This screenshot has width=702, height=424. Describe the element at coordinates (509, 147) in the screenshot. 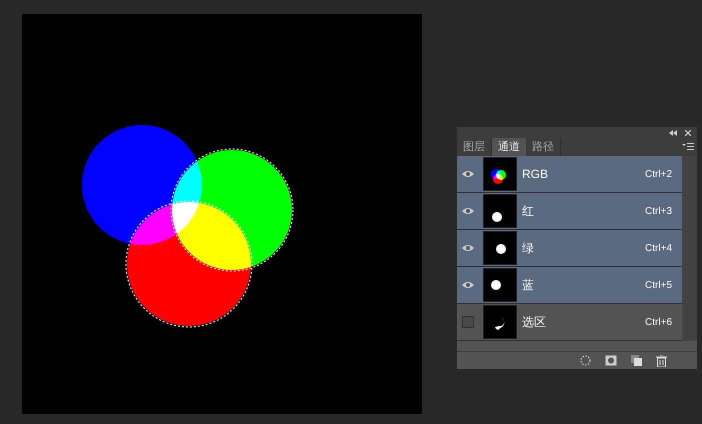

I see `panel-tab: 通道` at that location.